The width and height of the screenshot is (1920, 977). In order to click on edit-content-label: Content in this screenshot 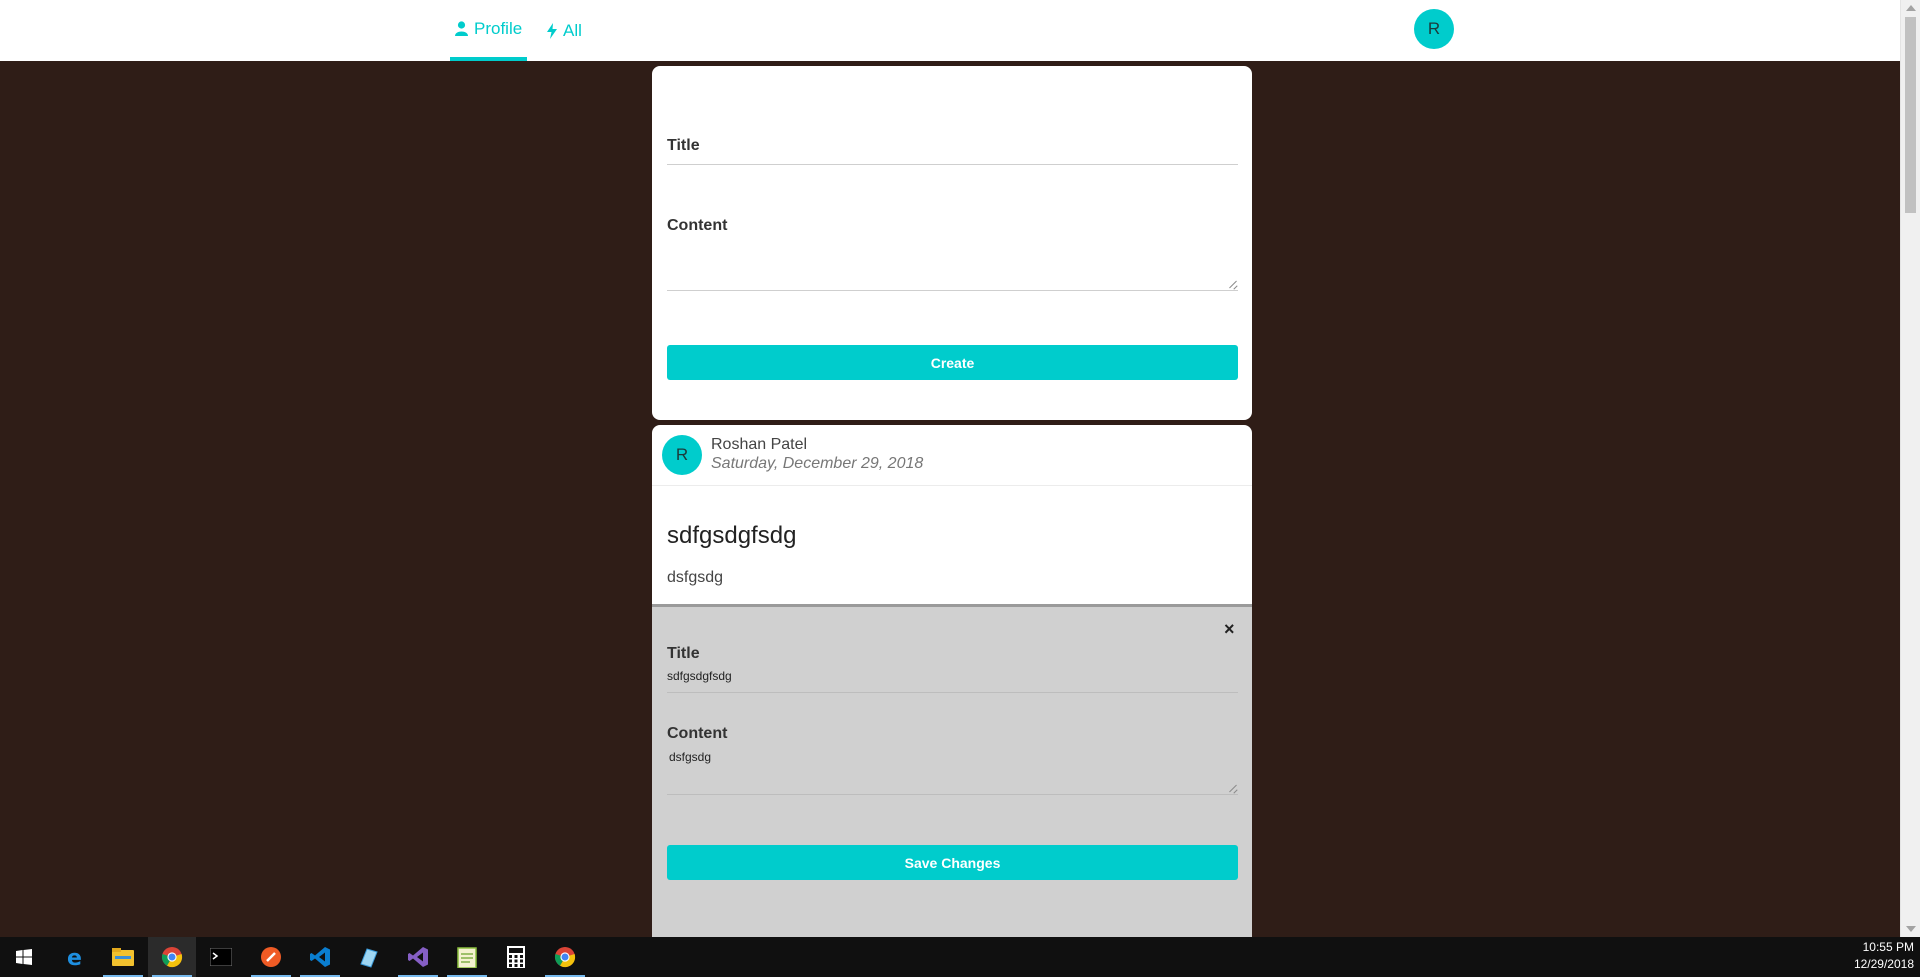, I will do `click(697, 733)`.